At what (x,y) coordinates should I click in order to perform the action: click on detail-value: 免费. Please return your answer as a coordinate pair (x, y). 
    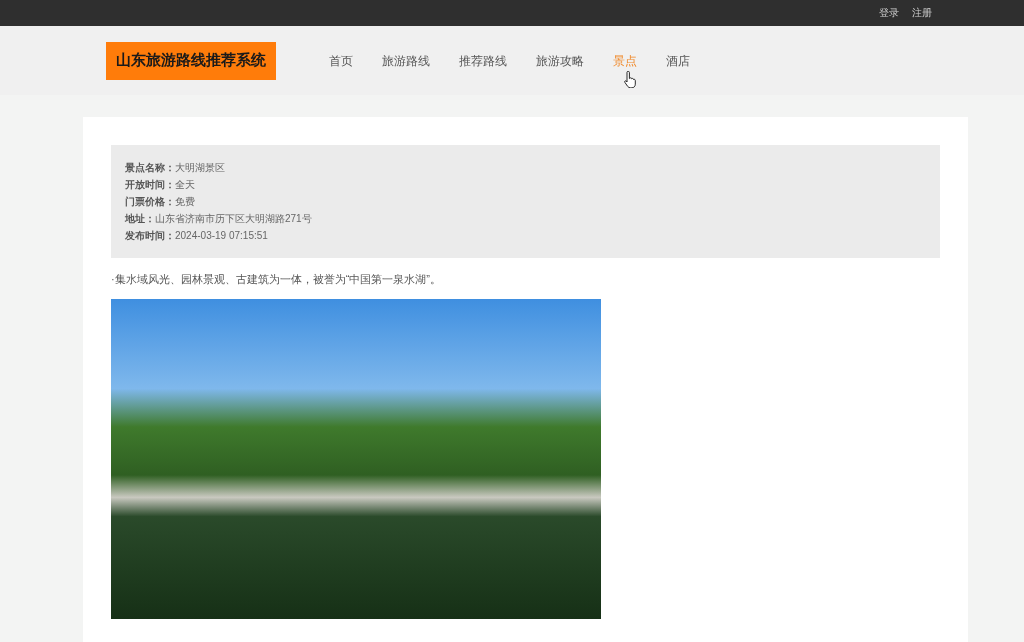
    Looking at the image, I should click on (185, 202).